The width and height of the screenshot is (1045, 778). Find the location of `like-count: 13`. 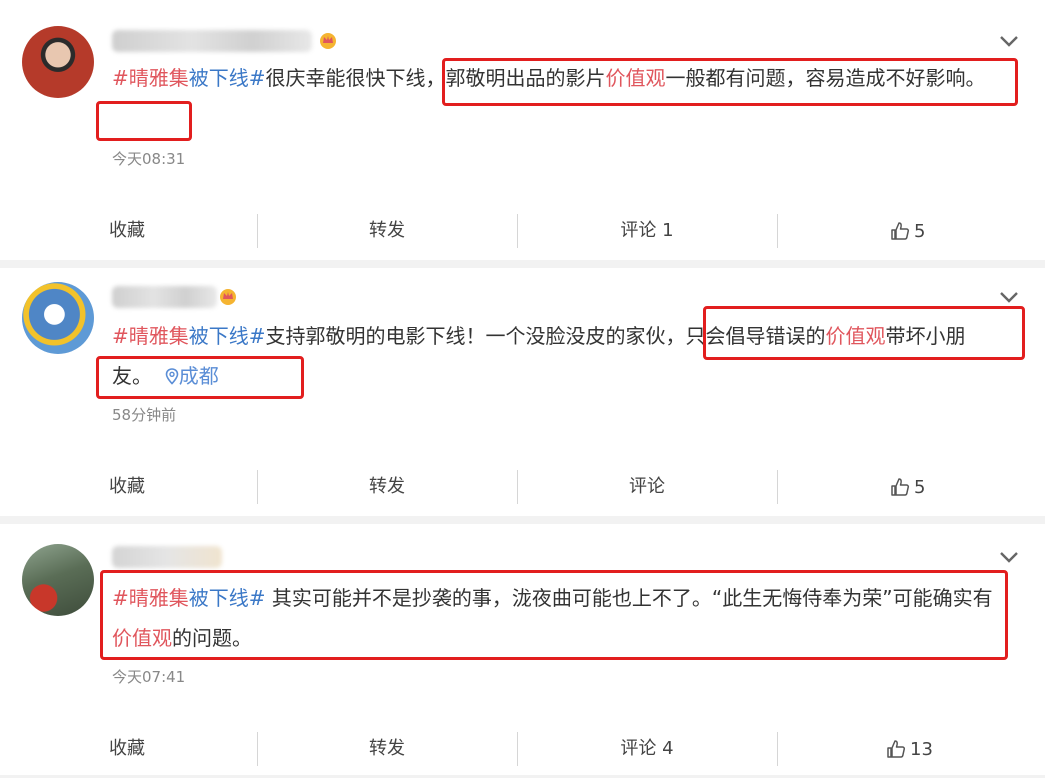

like-count: 13 is located at coordinates (921, 749).